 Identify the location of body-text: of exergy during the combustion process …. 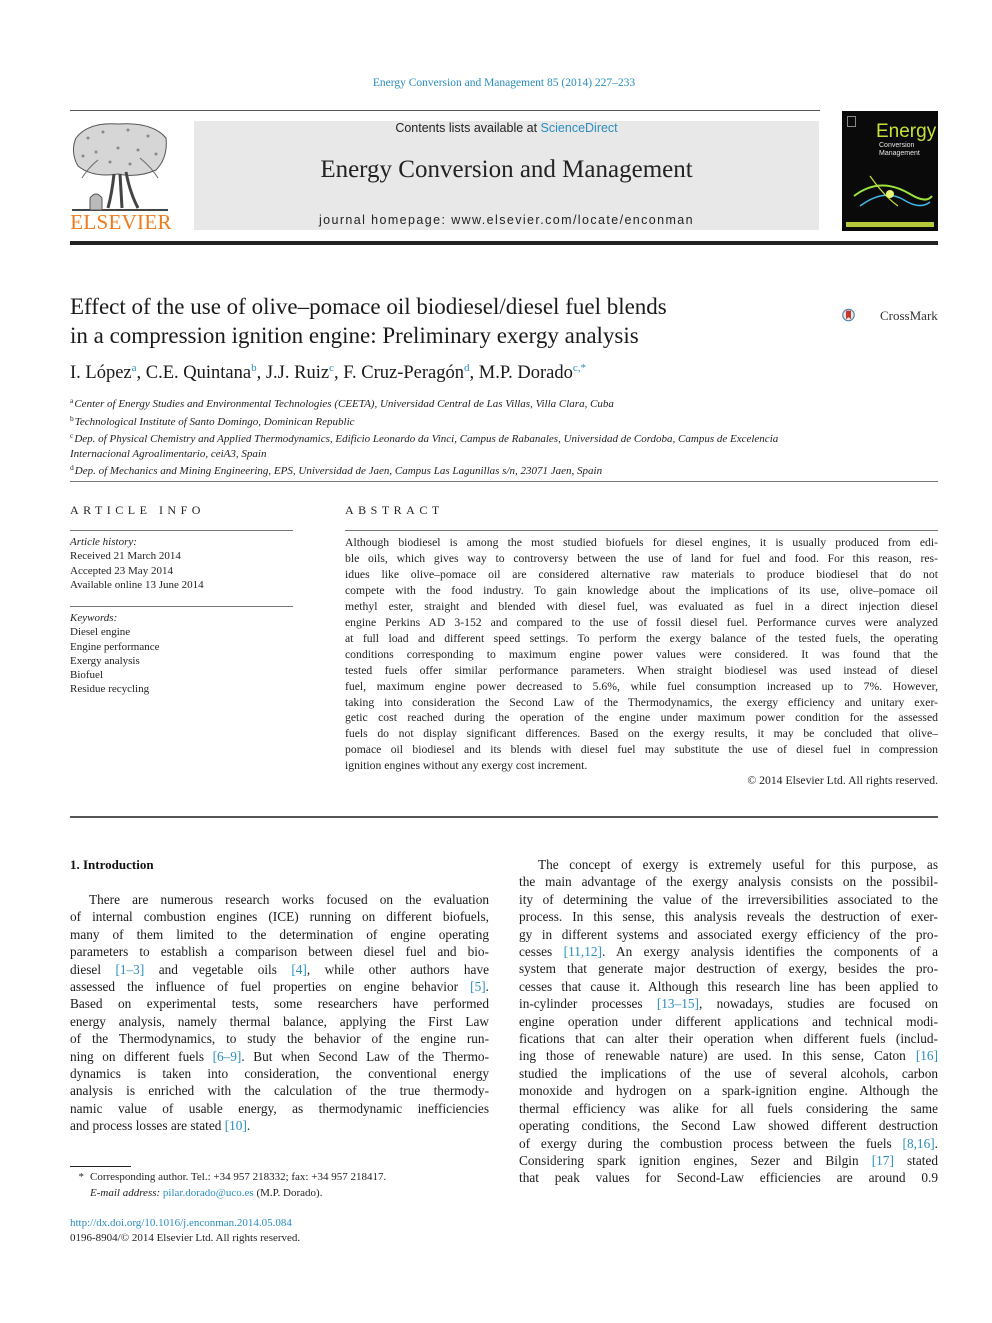
(711, 1143).